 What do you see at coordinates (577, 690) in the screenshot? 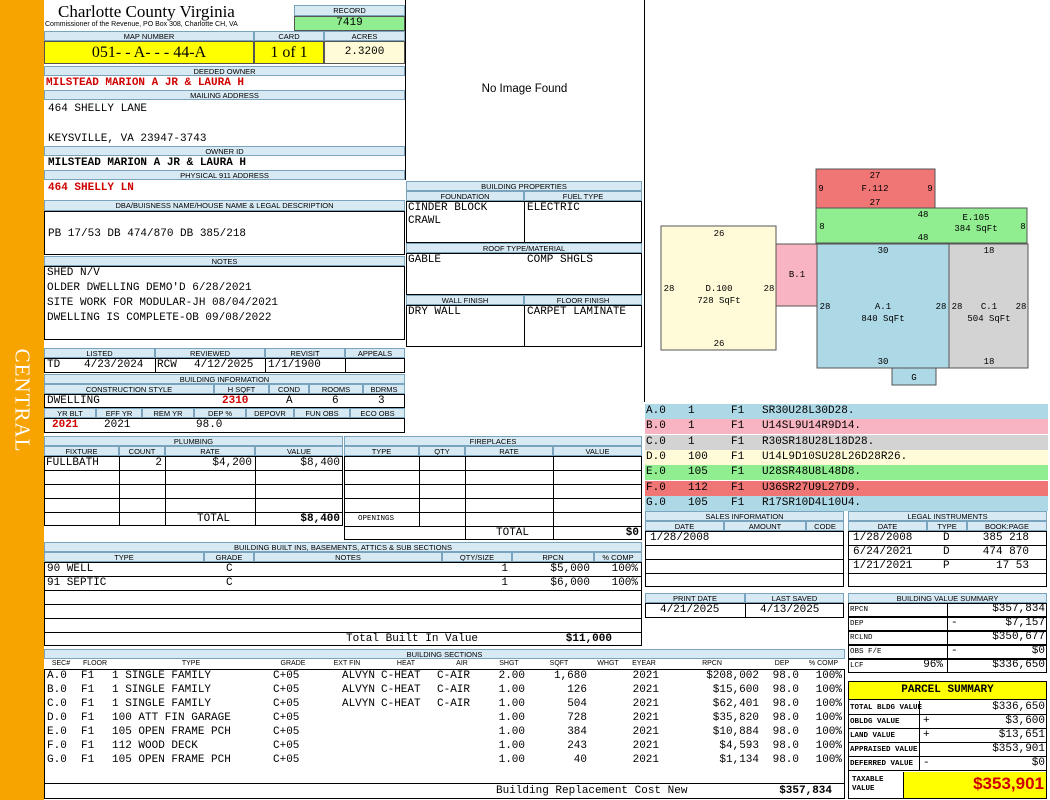
I see `section-sqft: 126` at bounding box center [577, 690].